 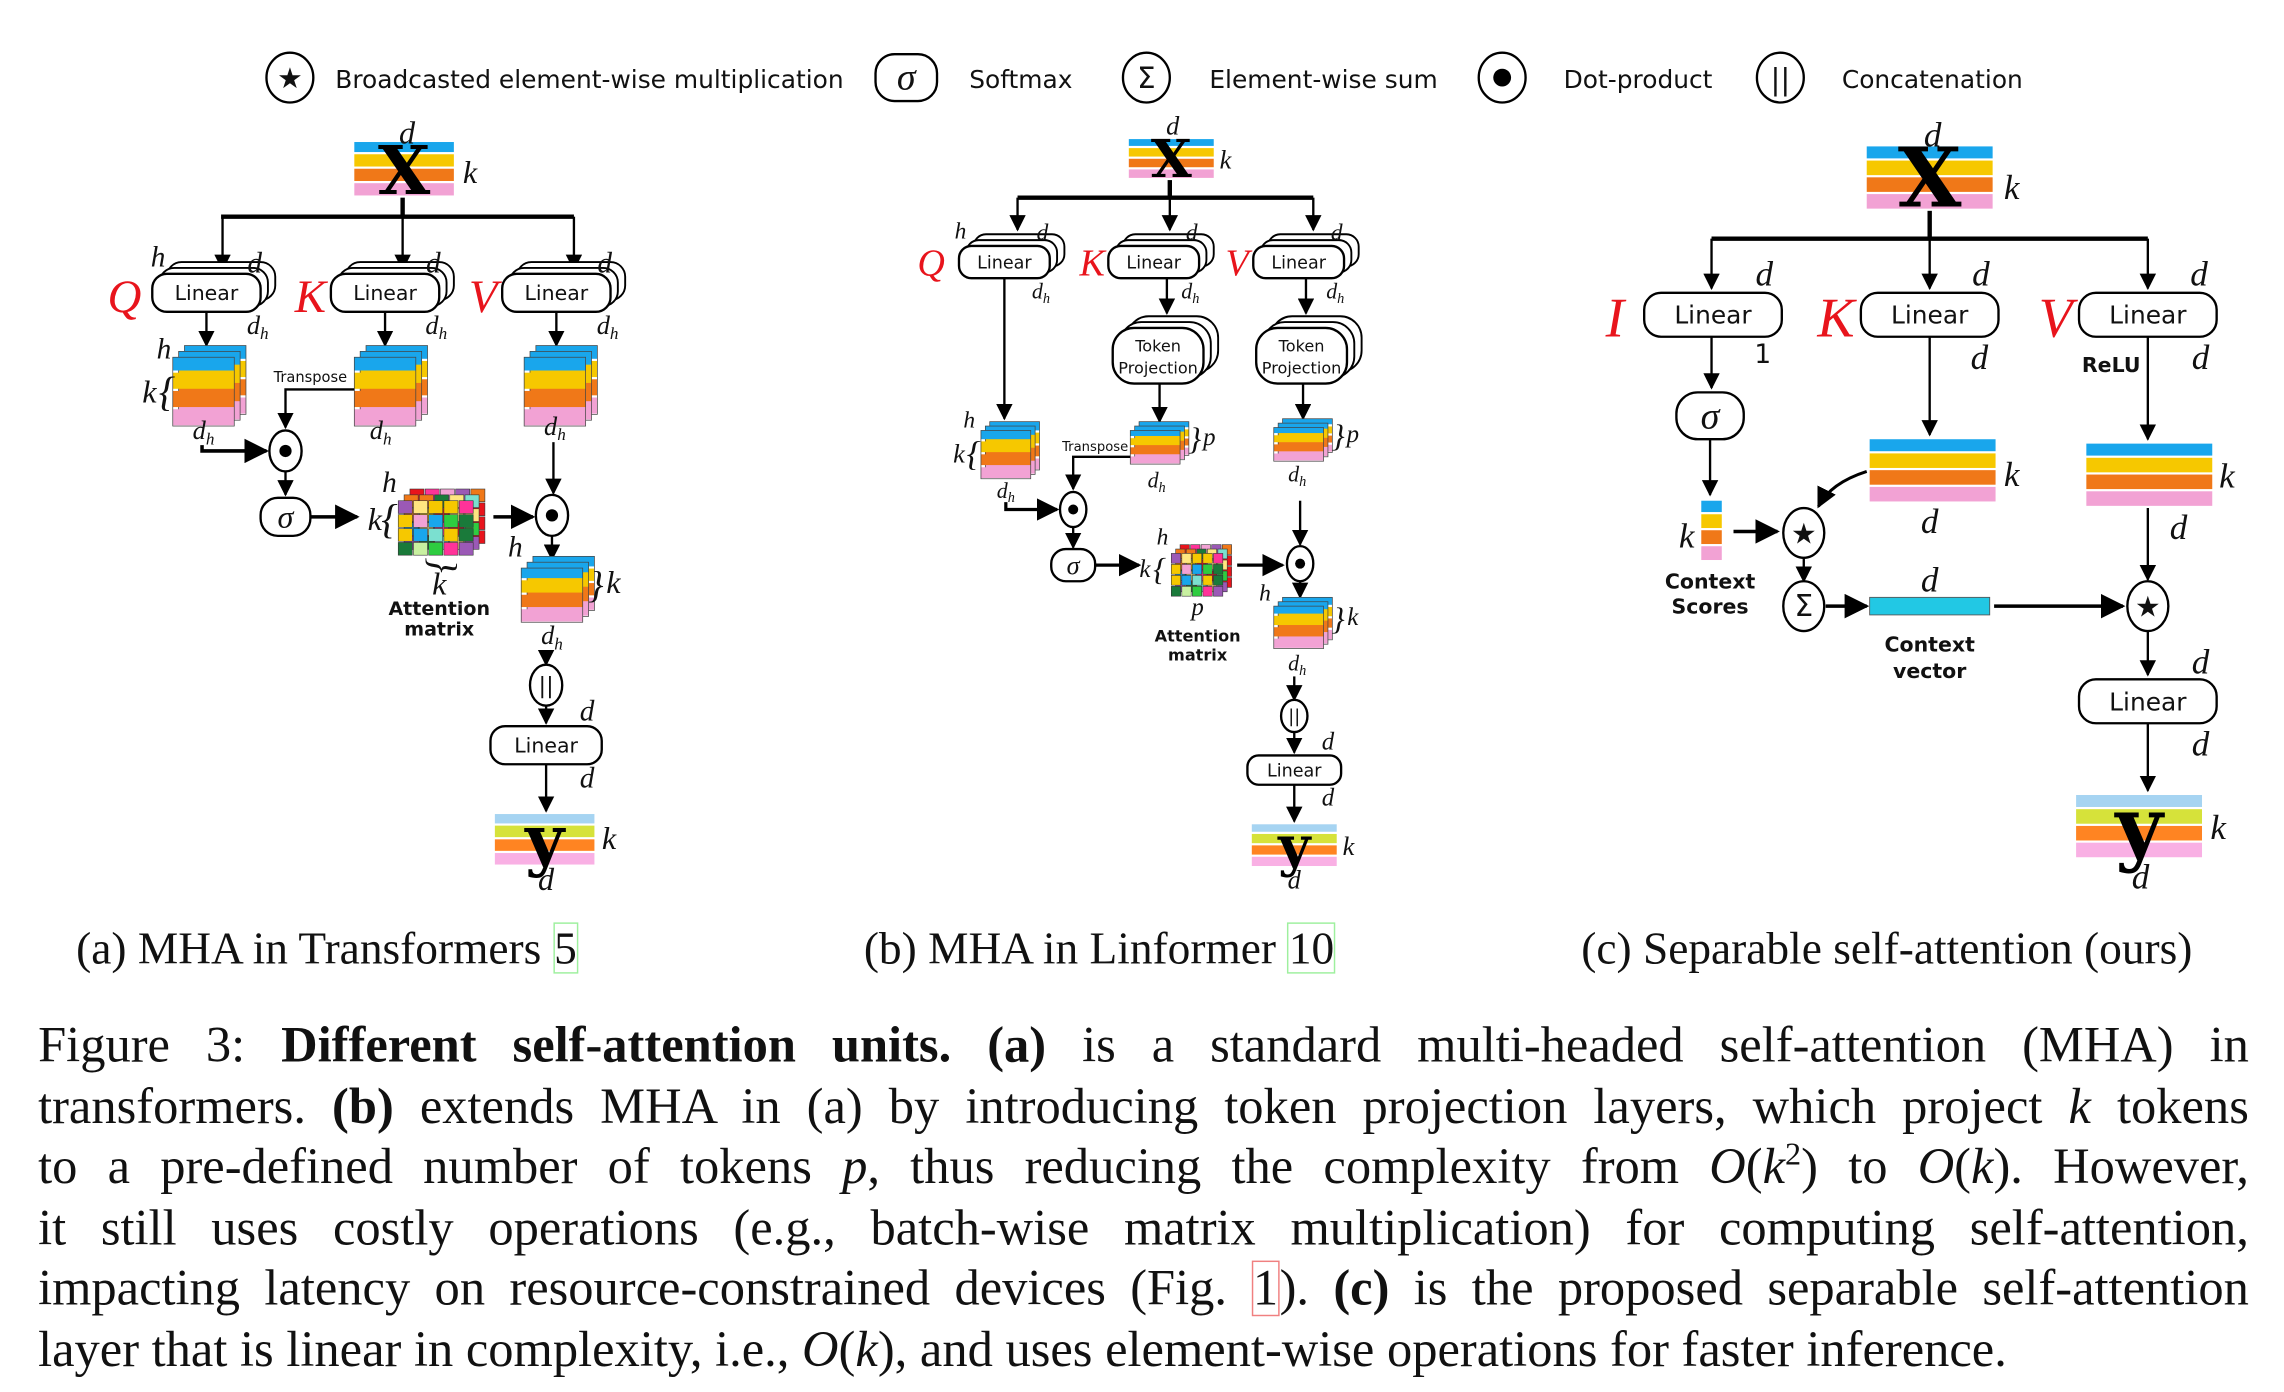 What do you see at coordinates (1638, 79) in the screenshot?
I see `legend-label-dot: Dot-product` at bounding box center [1638, 79].